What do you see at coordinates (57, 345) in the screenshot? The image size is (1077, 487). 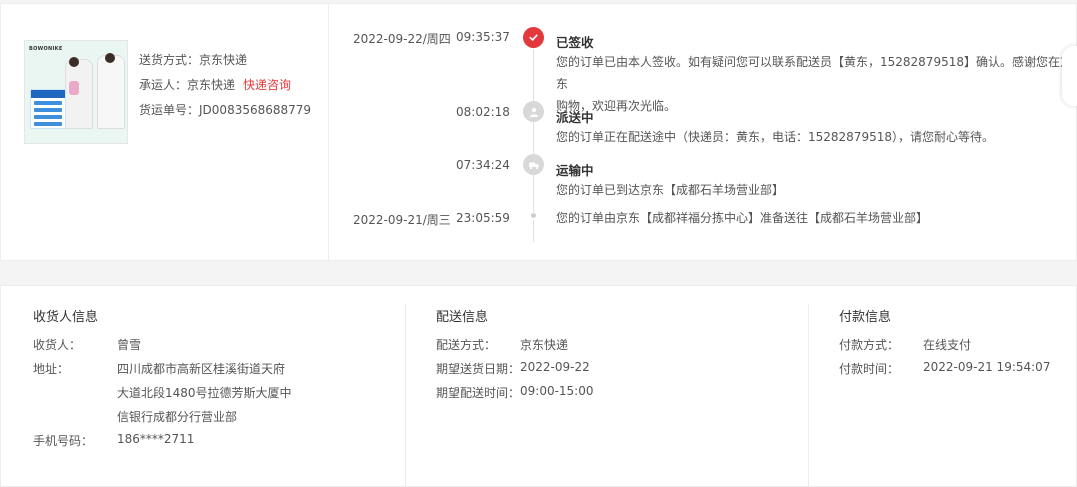 I see `consignee-name-label: 收货人：` at bounding box center [57, 345].